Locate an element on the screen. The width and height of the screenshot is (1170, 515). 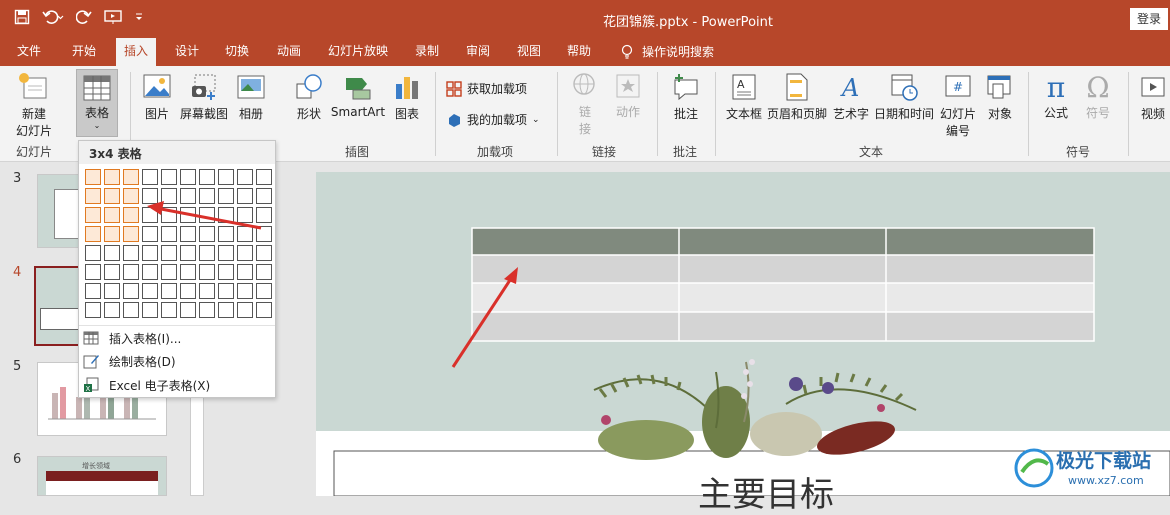
customize-qat-icon is located at coordinates (139, 19).